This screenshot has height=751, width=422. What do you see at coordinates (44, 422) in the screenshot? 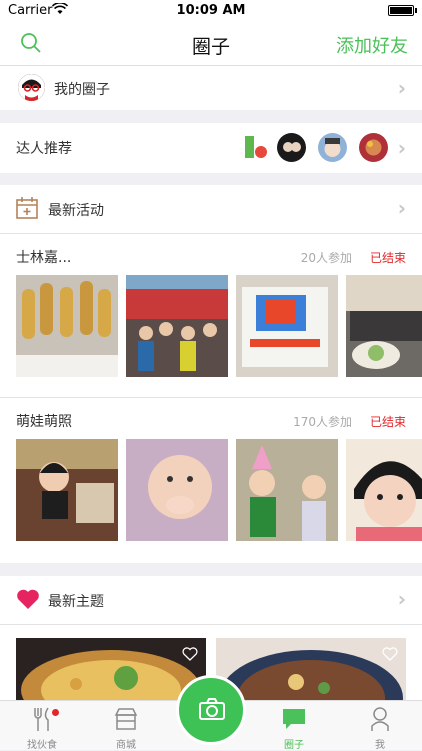
I see `activity-name: 萌娃萌照` at bounding box center [44, 422].